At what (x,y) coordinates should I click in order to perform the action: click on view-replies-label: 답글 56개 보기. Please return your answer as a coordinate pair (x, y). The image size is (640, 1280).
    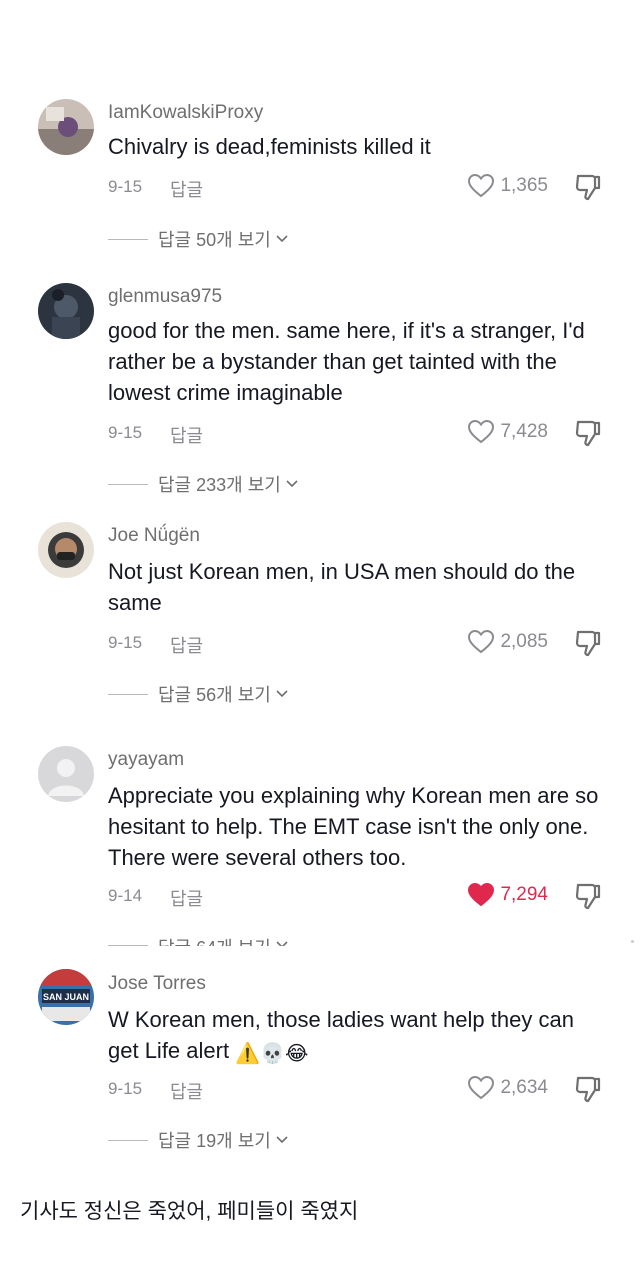
    Looking at the image, I should click on (214, 695).